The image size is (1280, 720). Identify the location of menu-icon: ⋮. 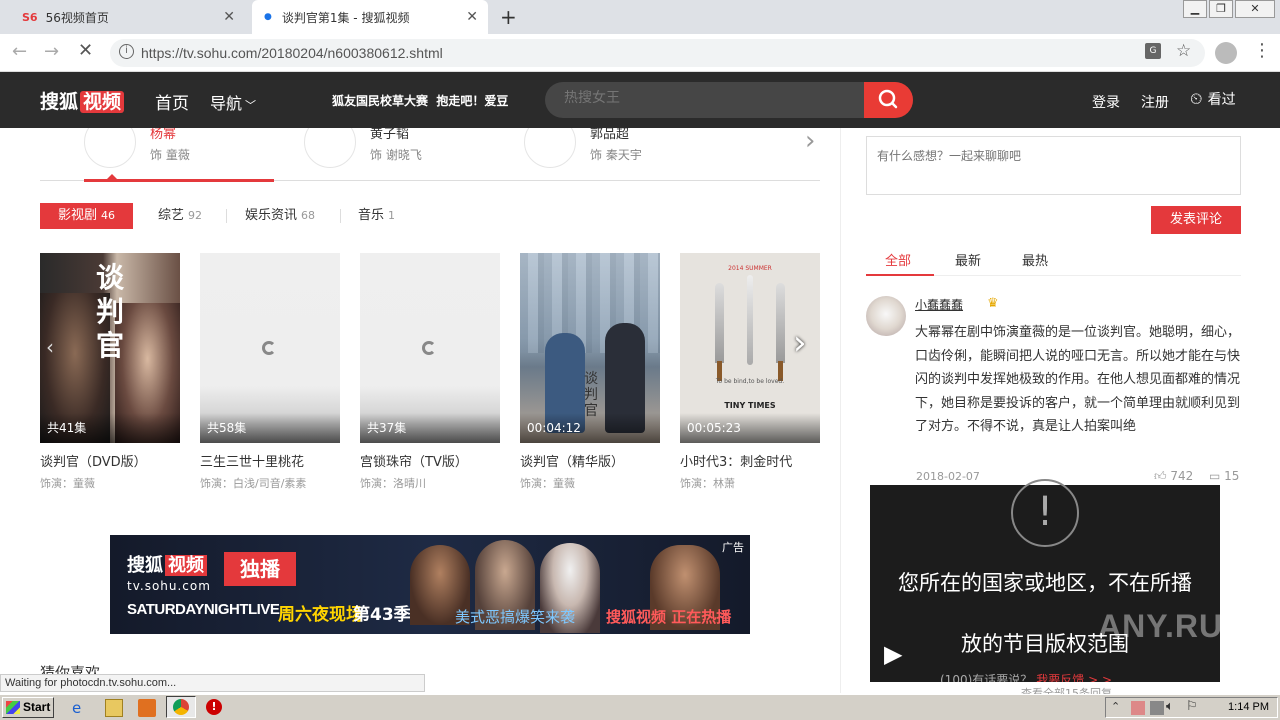
(1262, 50).